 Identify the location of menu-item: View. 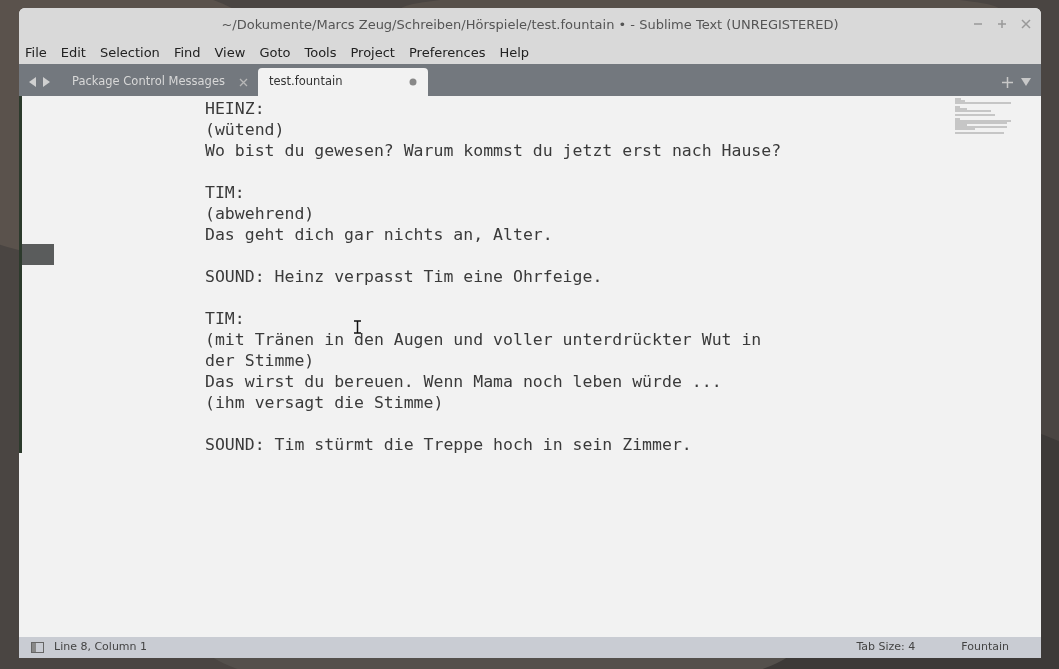
(230, 53).